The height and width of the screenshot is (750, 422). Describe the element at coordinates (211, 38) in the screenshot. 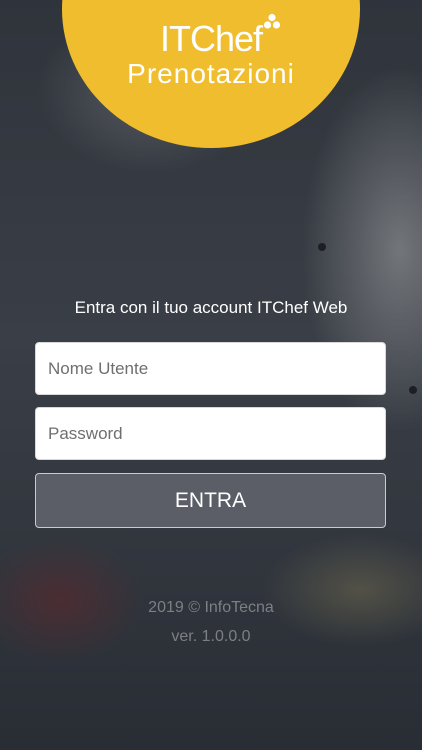

I see `logo-title: ITChef` at that location.